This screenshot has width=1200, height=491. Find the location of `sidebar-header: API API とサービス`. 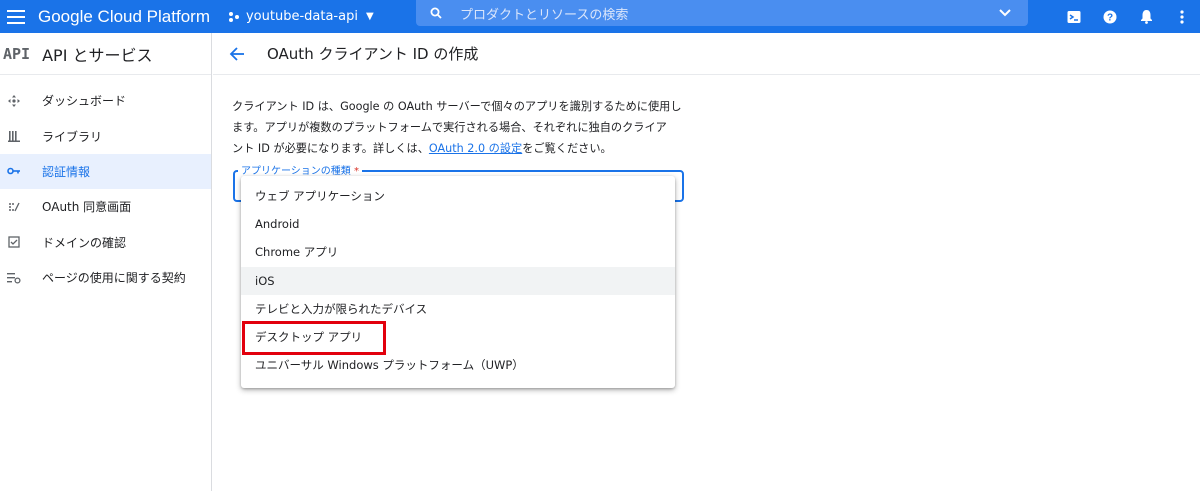

sidebar-header: API API とサービス is located at coordinates (105, 54).